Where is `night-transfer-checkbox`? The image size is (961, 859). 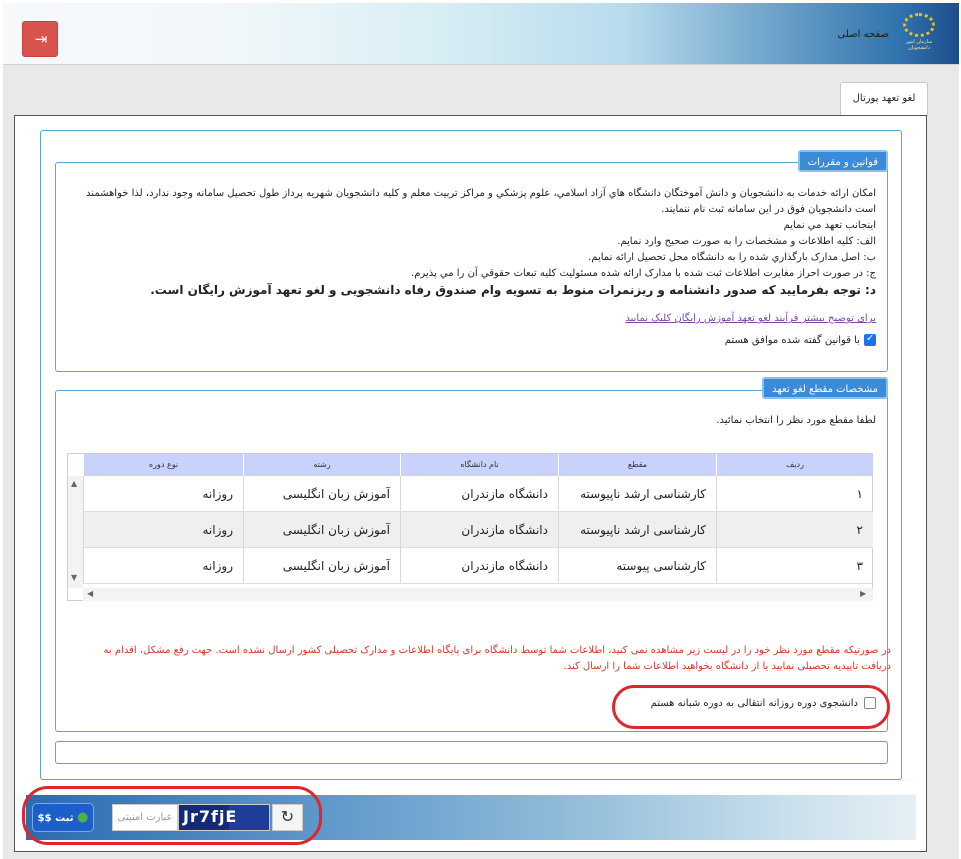 night-transfer-checkbox is located at coordinates (870, 703).